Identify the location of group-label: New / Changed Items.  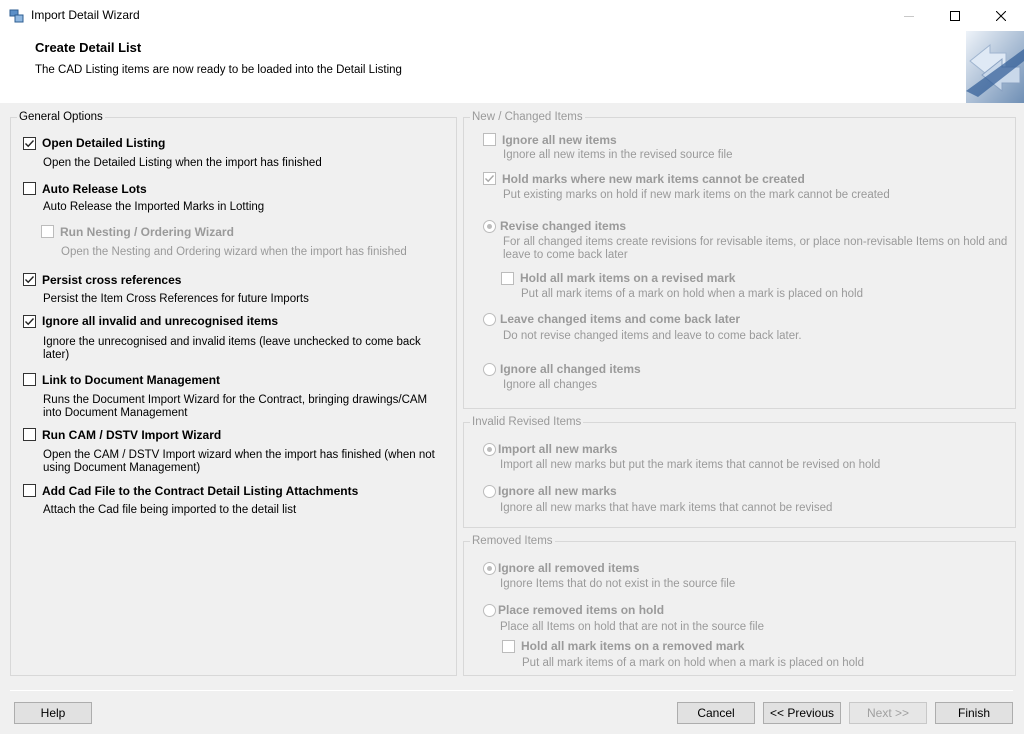
(527, 117).